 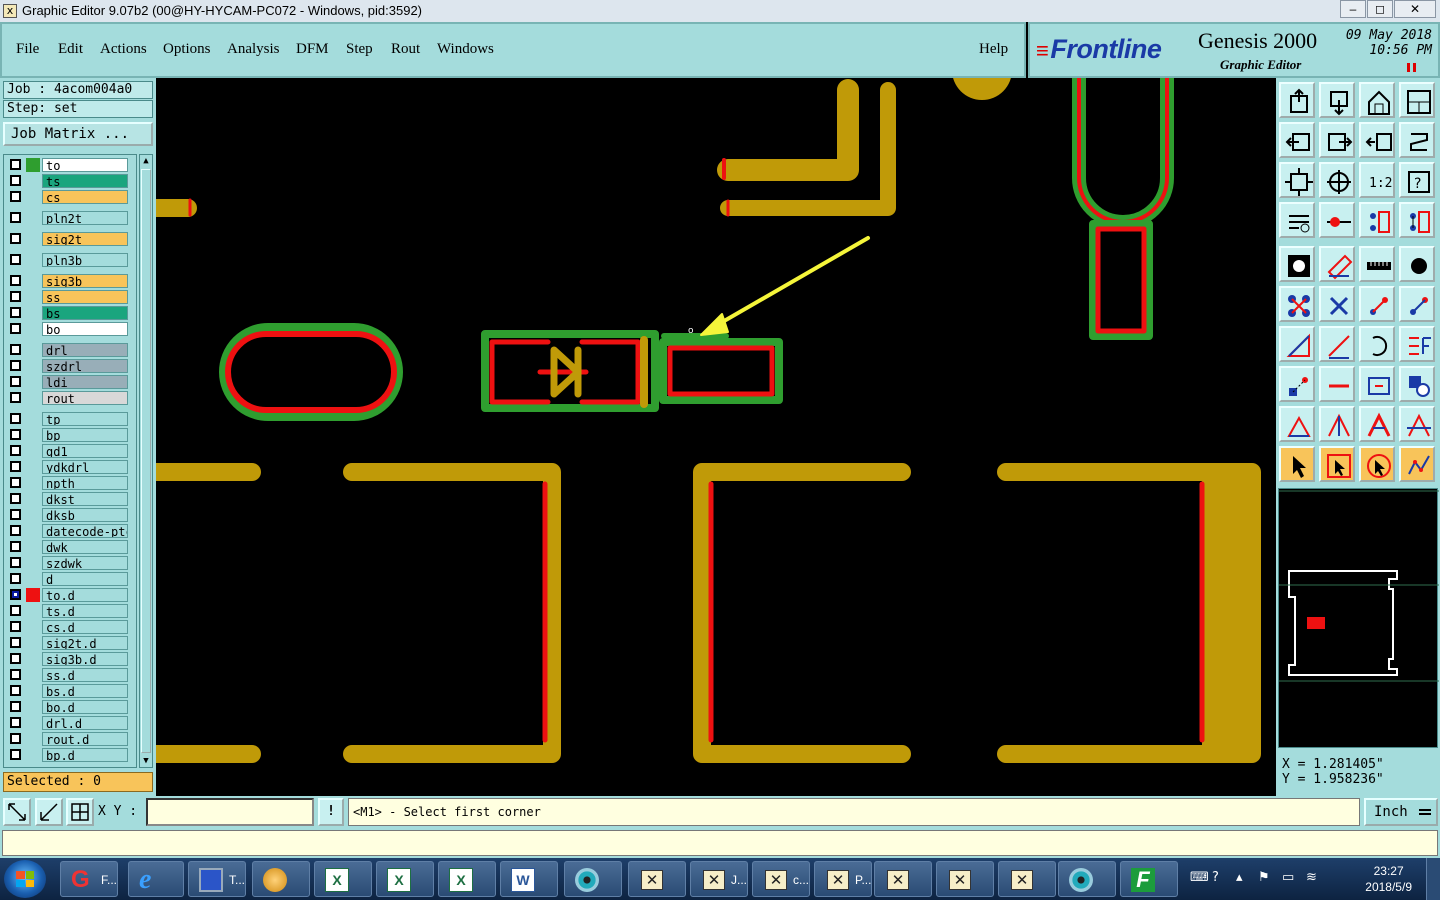 What do you see at coordinates (1377, 264) in the screenshot?
I see `ruler-icon` at bounding box center [1377, 264].